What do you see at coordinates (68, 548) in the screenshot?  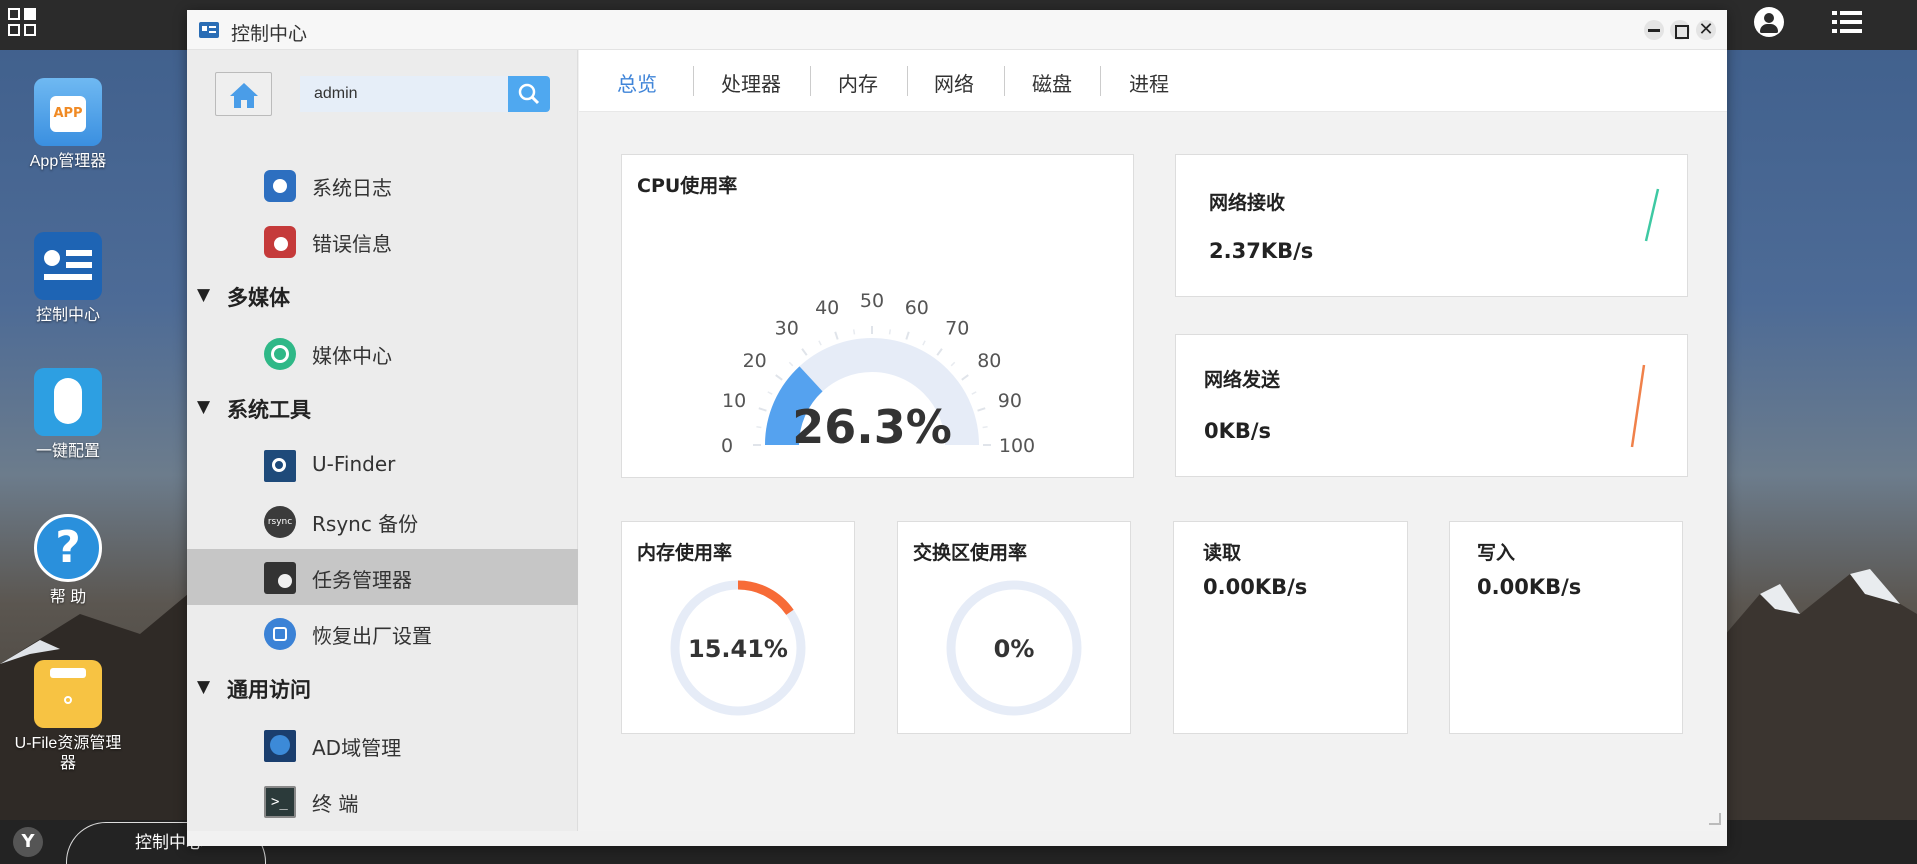 I see `help-icon: ?` at bounding box center [68, 548].